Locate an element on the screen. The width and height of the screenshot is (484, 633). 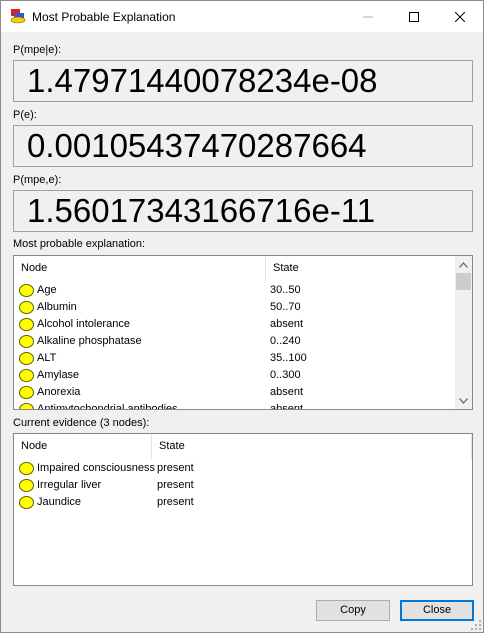
evidence-list-header: Node State is located at coordinates (243, 446).